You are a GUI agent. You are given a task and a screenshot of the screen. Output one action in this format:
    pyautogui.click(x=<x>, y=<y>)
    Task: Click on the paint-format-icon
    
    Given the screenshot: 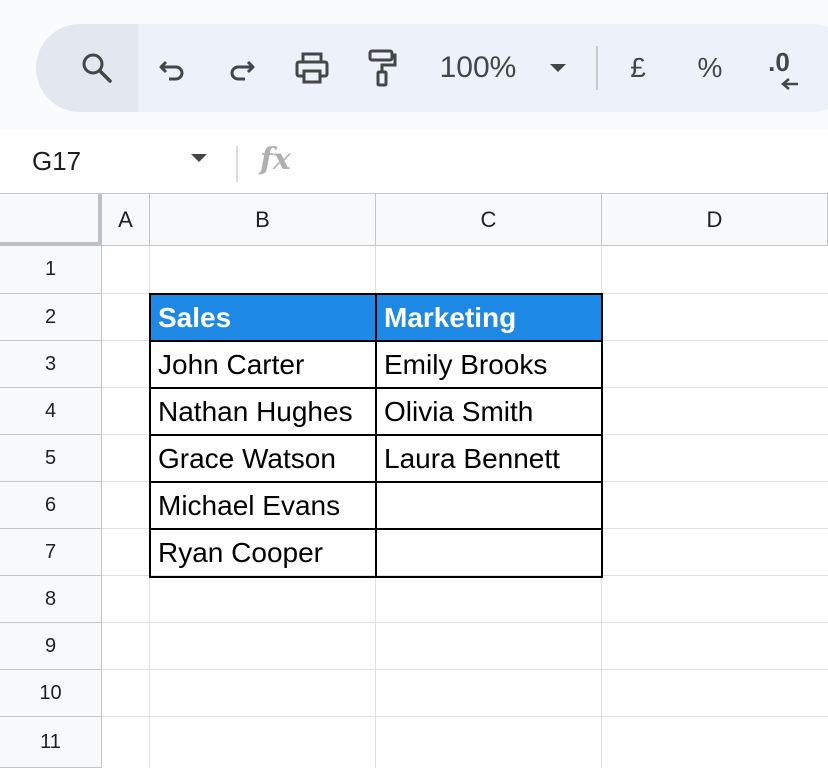 What is the action you would take?
    pyautogui.click(x=382, y=68)
    